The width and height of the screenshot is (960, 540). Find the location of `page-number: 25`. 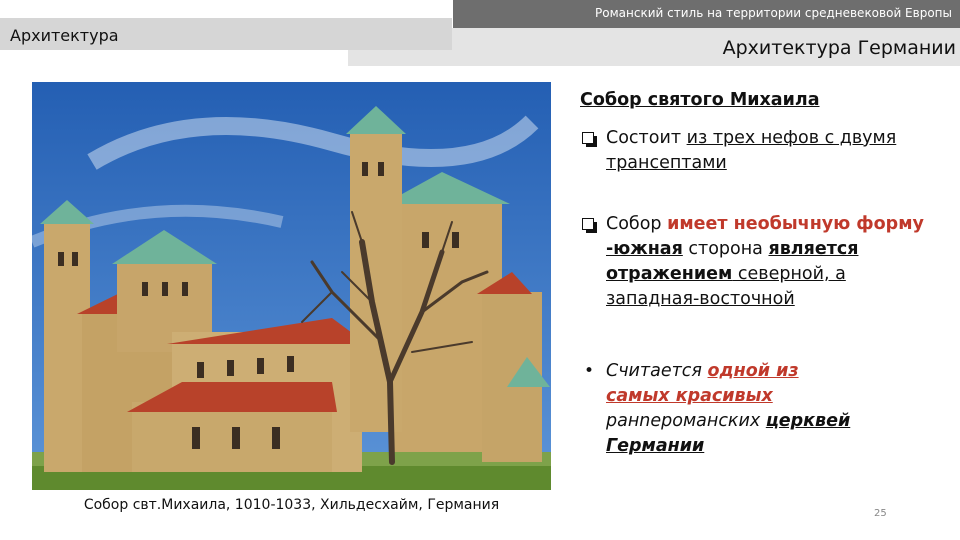

page-number: 25 is located at coordinates (880, 513).